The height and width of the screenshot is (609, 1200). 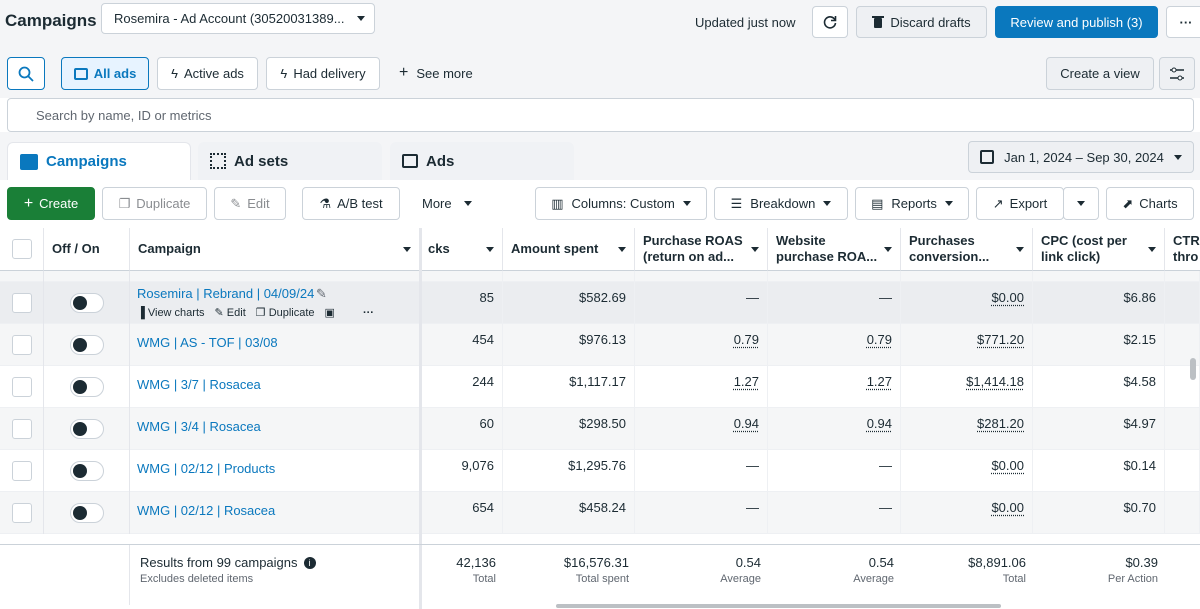 I want to click on review-publish-button: Review and publish (3), so click(x=1076, y=22).